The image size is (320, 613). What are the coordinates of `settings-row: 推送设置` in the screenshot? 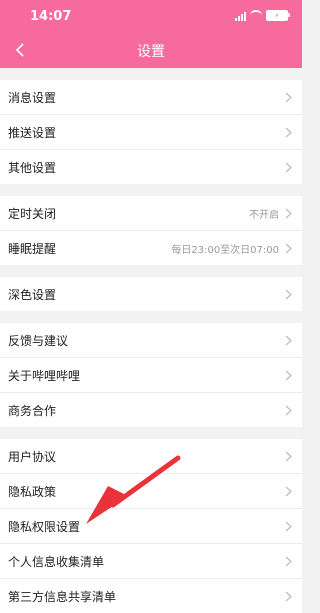 It's located at (151, 132).